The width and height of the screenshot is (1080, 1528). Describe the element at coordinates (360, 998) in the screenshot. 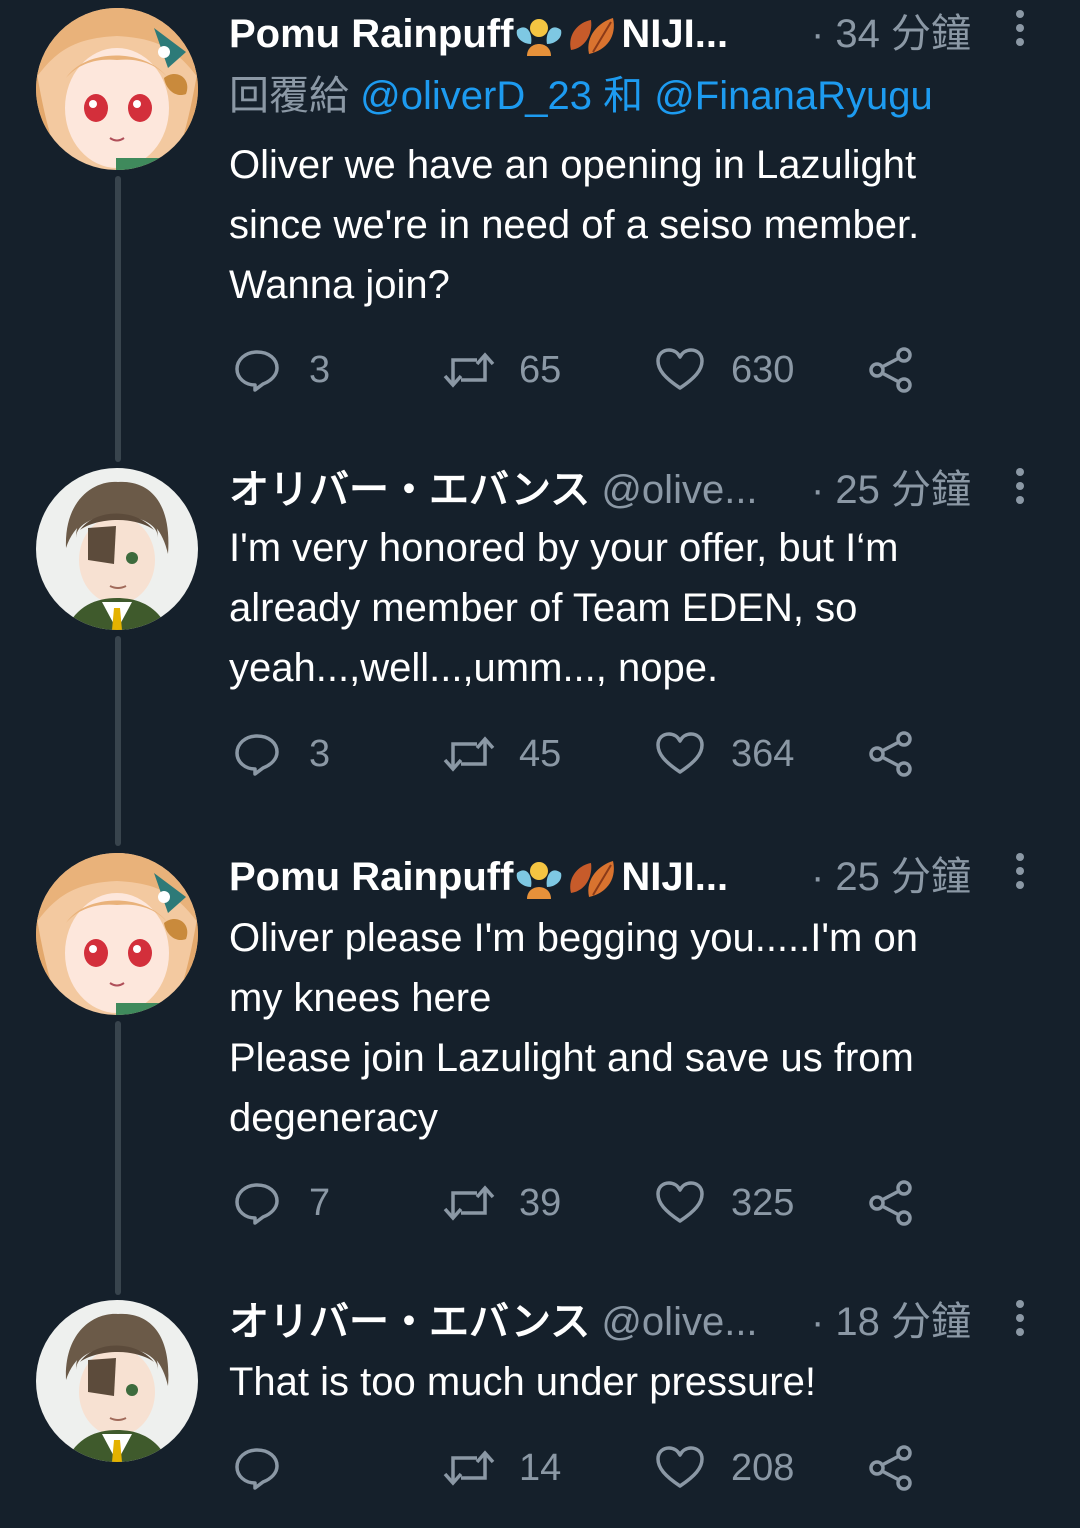

I see `tweet-line: my knees here` at that location.